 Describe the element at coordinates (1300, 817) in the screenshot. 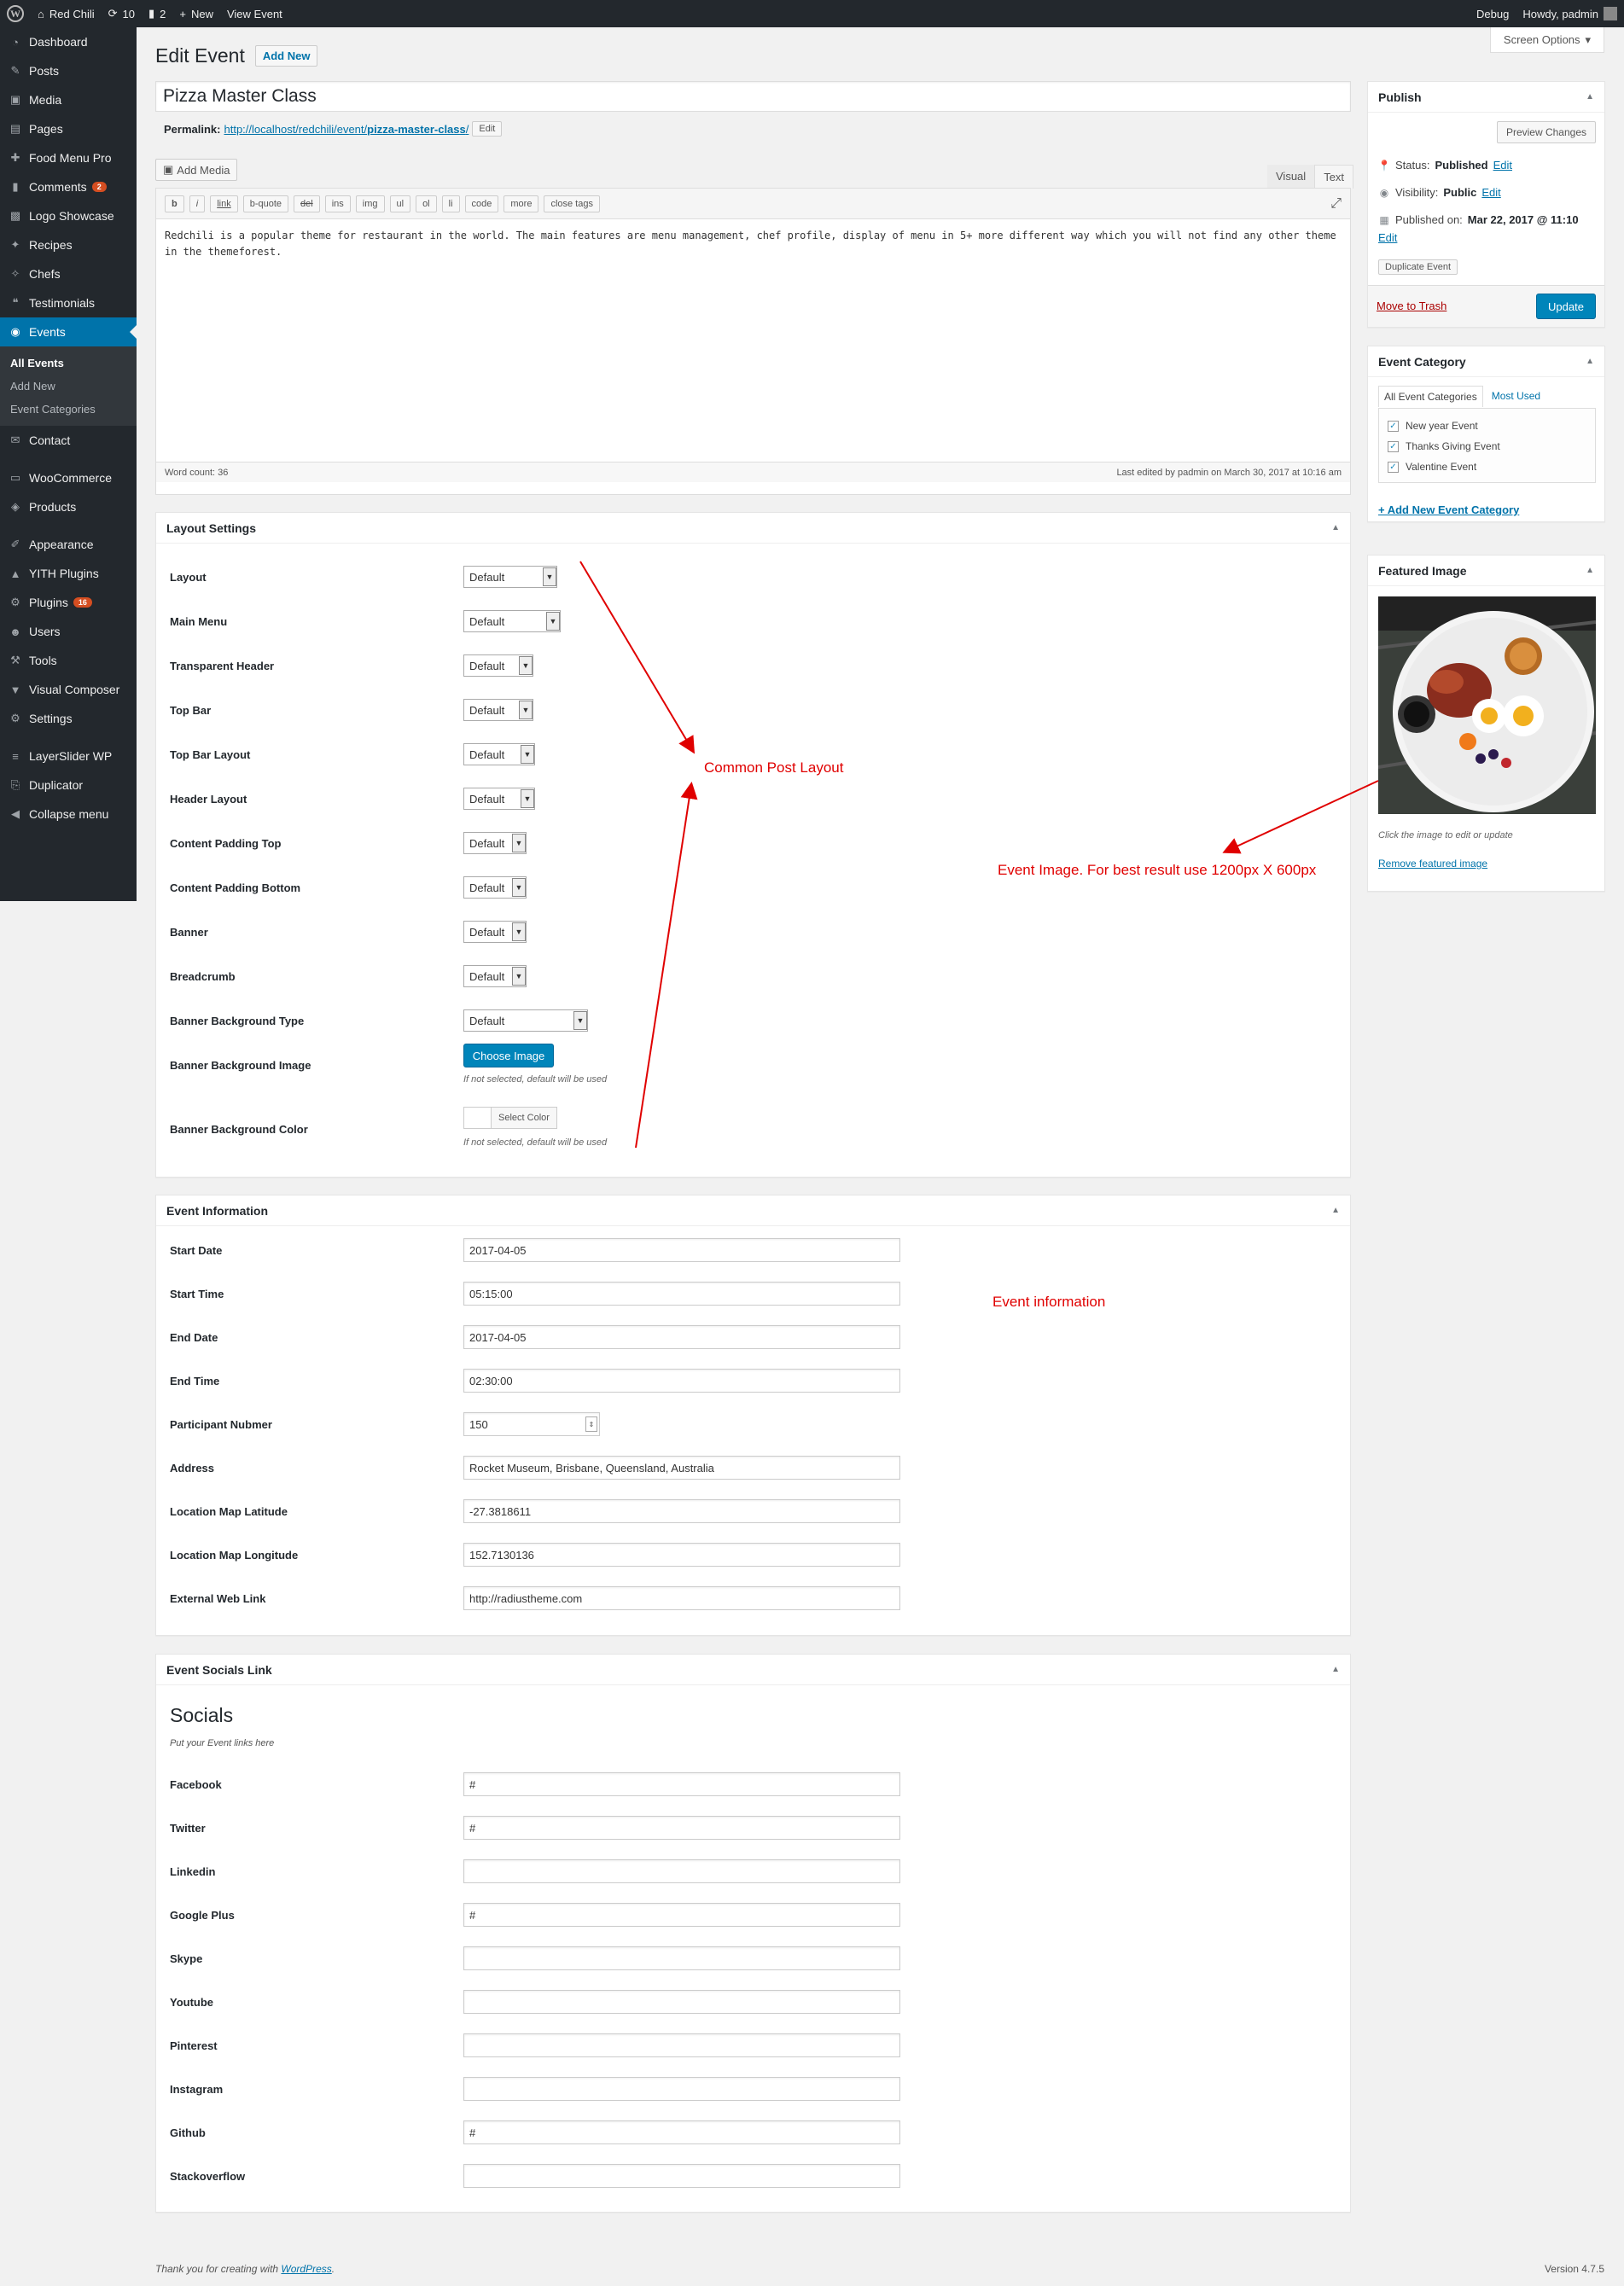

I see `arrow-event-image` at that location.